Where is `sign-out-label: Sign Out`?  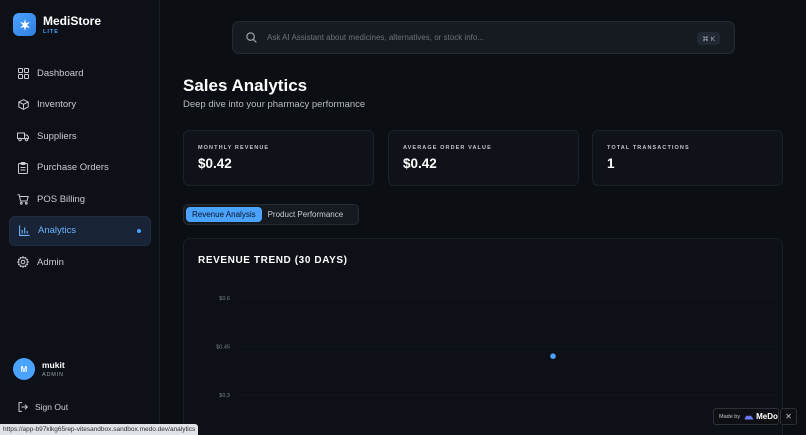 sign-out-label: Sign Out is located at coordinates (52, 407).